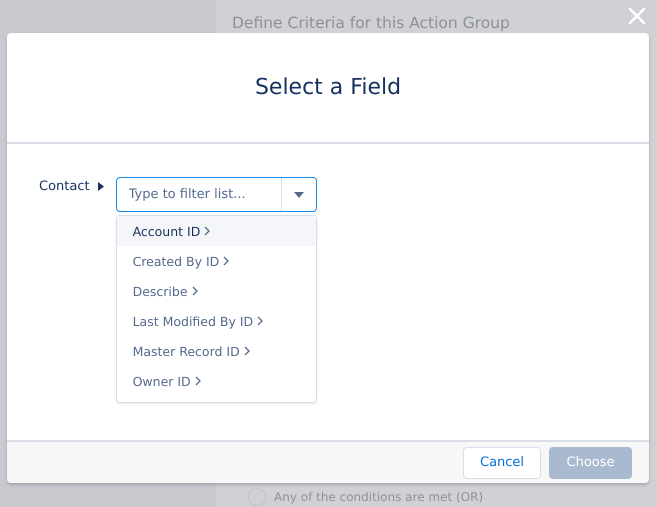 The width and height of the screenshot is (657, 507). What do you see at coordinates (216, 291) in the screenshot?
I see `list-option: Describe` at bounding box center [216, 291].